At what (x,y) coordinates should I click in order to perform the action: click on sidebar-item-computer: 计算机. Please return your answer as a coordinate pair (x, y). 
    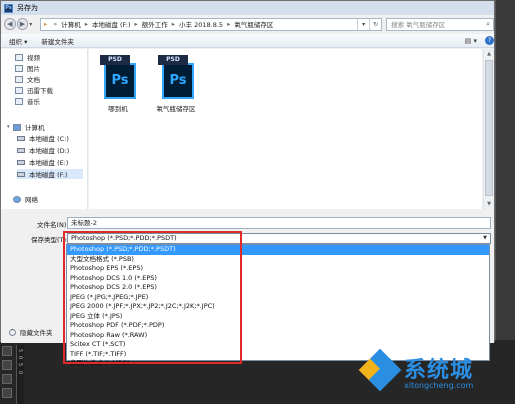
    Looking at the image, I should click on (29, 127).